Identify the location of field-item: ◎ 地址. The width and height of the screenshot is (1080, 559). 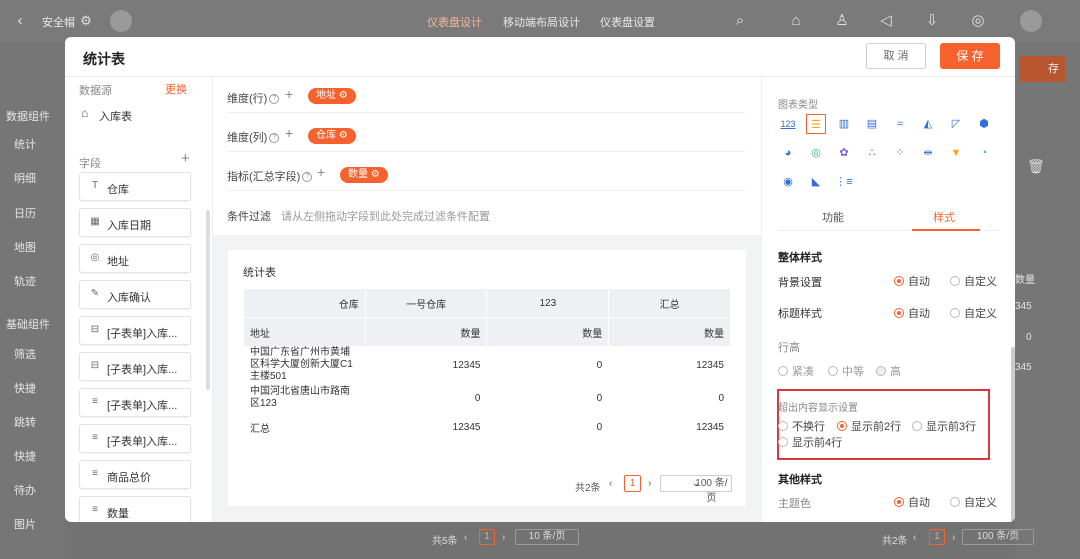
(135, 258).